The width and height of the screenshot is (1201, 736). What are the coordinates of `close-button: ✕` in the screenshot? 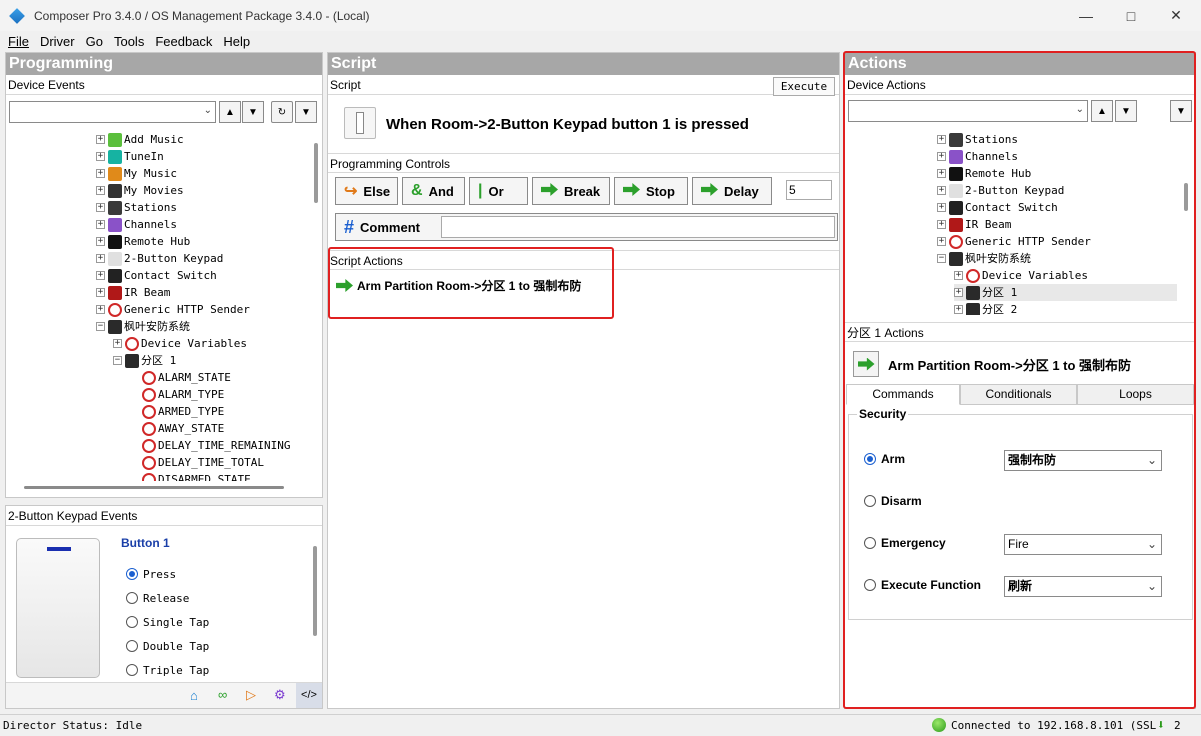 It's located at (1176, 15).